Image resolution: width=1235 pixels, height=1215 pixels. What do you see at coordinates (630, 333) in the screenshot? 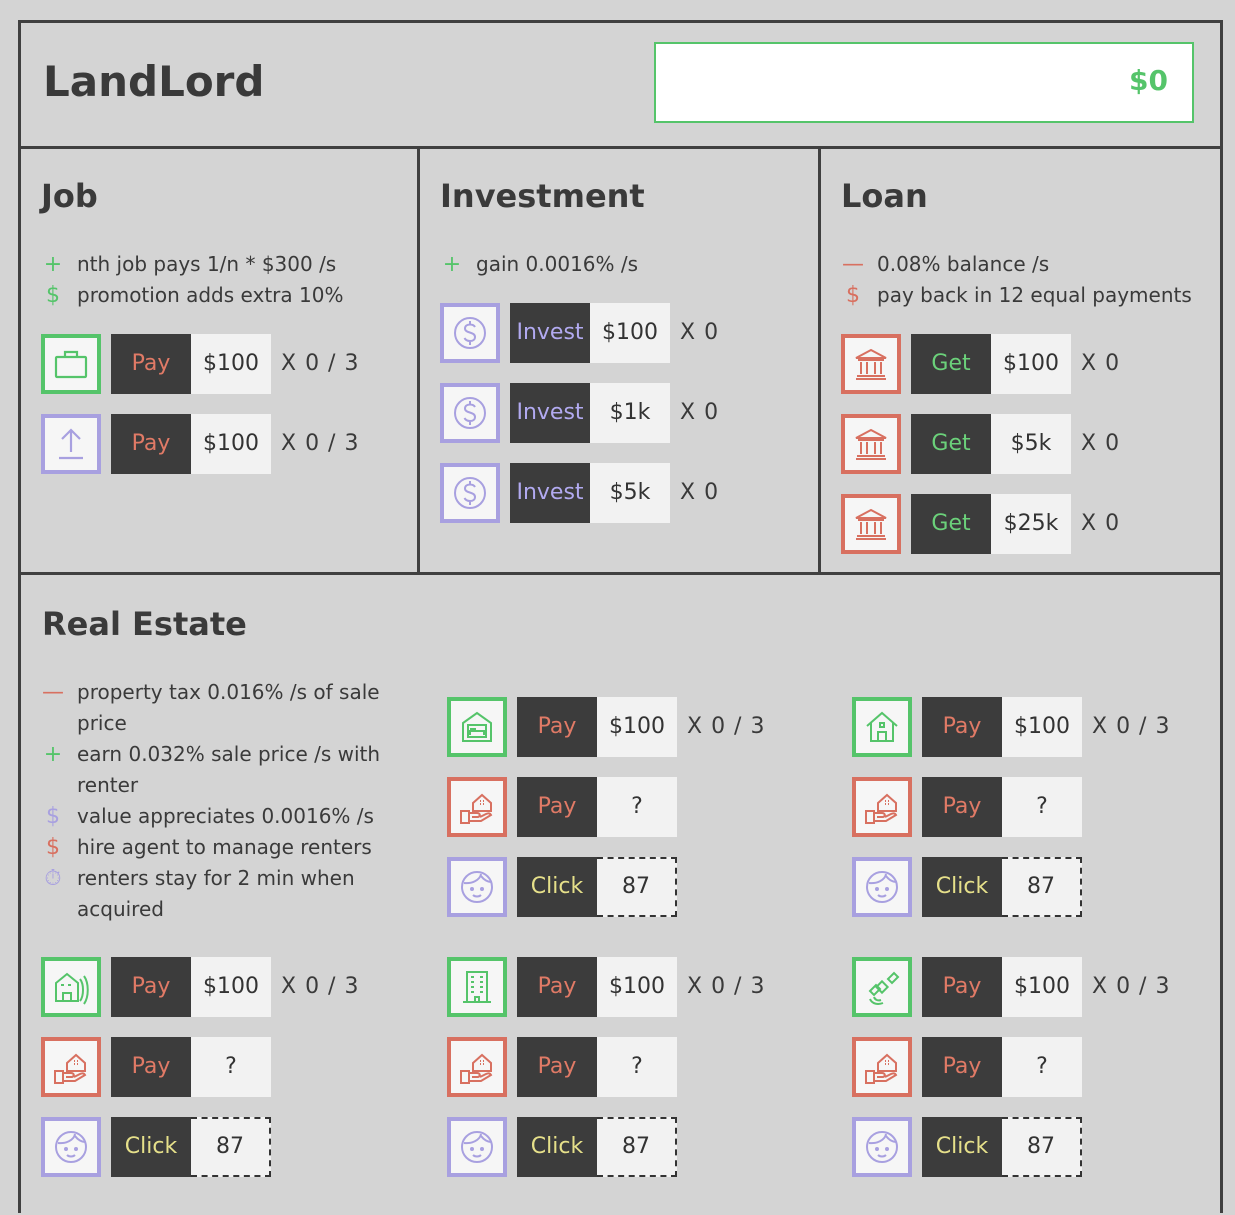
I see `invest-amount: $100` at bounding box center [630, 333].